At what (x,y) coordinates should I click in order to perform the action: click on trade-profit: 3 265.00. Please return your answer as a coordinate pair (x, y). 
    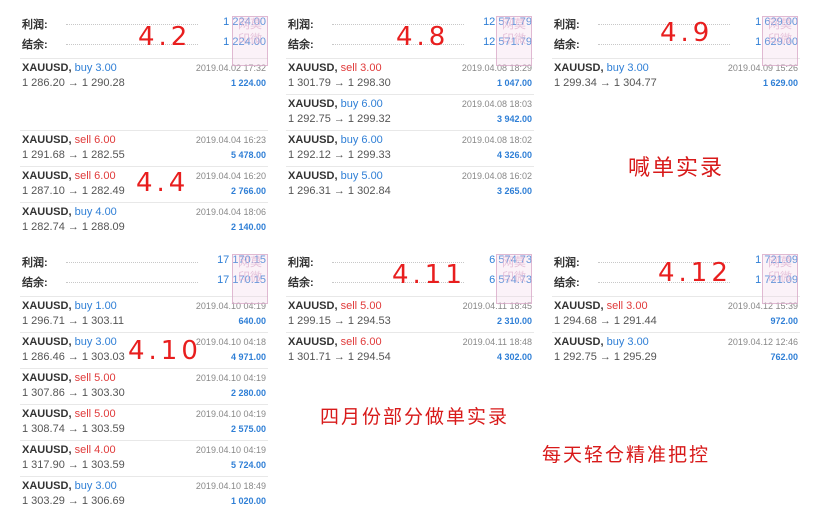
    Looking at the image, I should click on (514, 191).